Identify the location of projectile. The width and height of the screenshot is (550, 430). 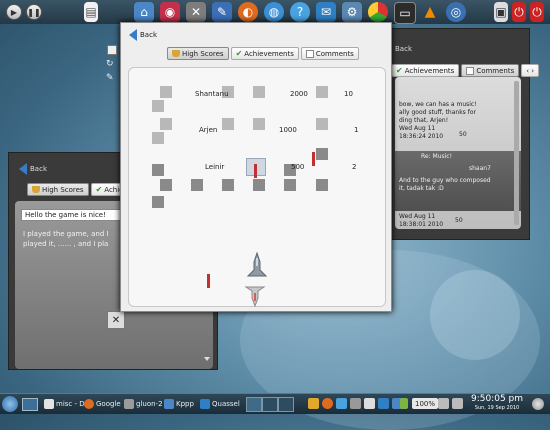
(208, 281).